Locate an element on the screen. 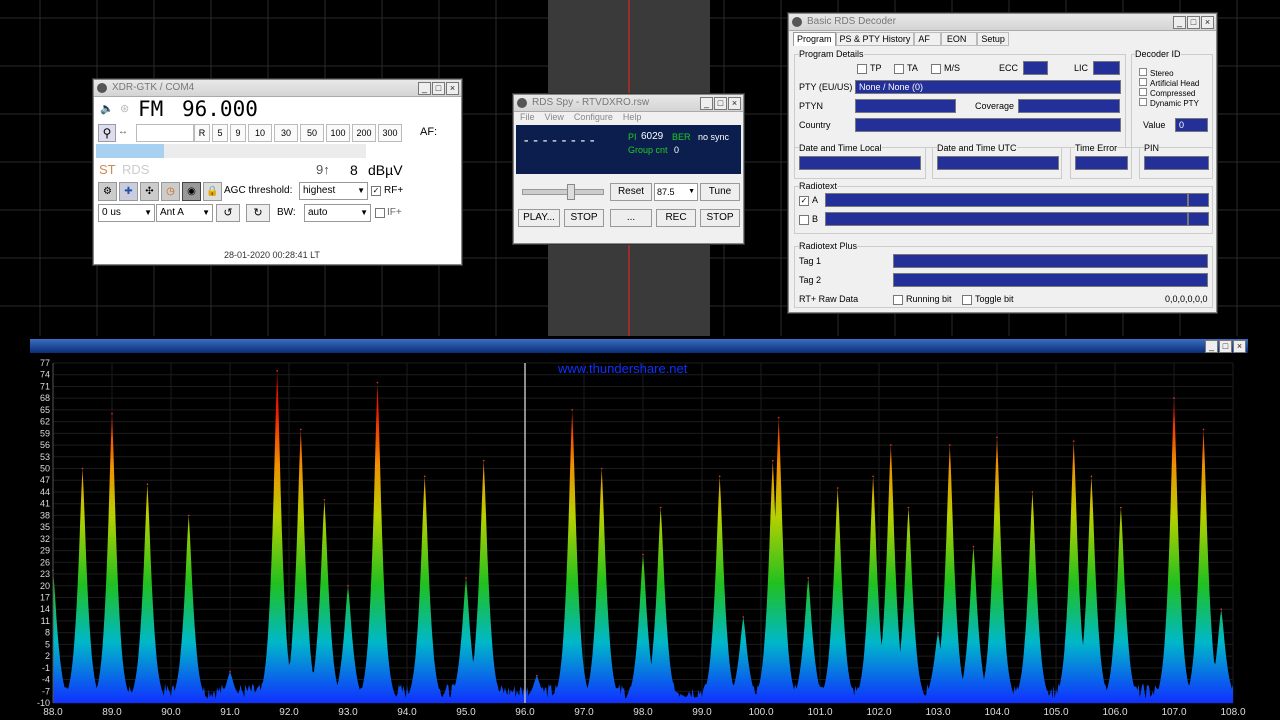 Image resolution: width=1280 pixels, height=720 pixels. decoder-id-item: Dynamic PTY is located at coordinates (1169, 103).